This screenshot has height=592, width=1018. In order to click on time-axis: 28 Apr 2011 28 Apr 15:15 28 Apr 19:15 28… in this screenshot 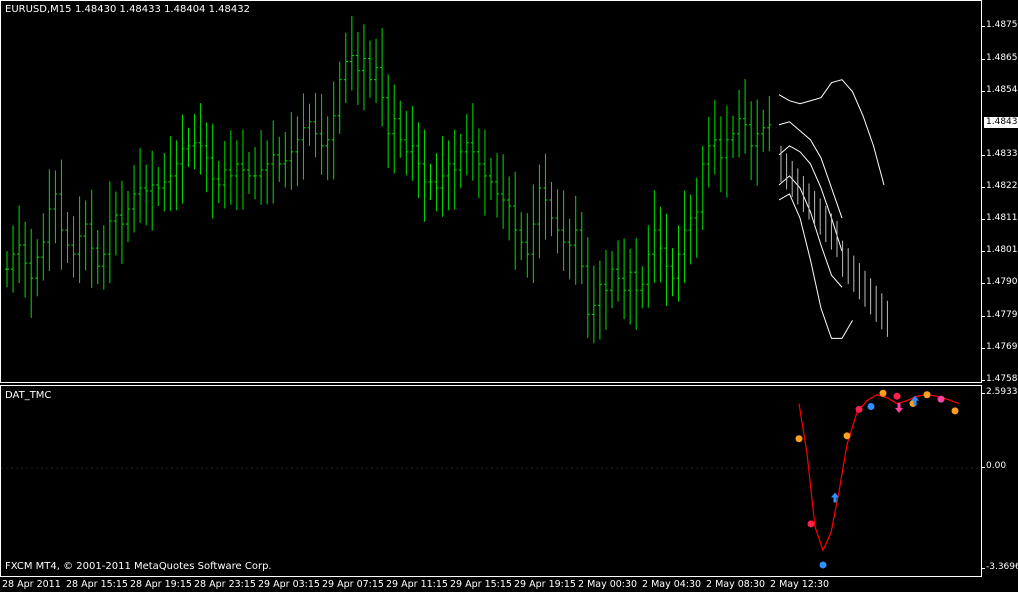, I will do `click(491, 584)`.